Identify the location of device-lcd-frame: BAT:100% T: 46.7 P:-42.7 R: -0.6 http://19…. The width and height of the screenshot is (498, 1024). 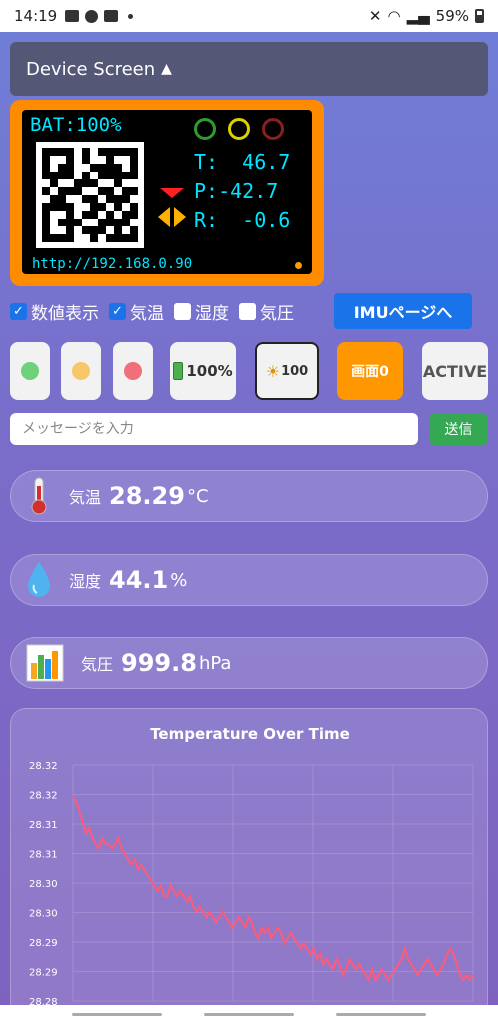
(167, 193).